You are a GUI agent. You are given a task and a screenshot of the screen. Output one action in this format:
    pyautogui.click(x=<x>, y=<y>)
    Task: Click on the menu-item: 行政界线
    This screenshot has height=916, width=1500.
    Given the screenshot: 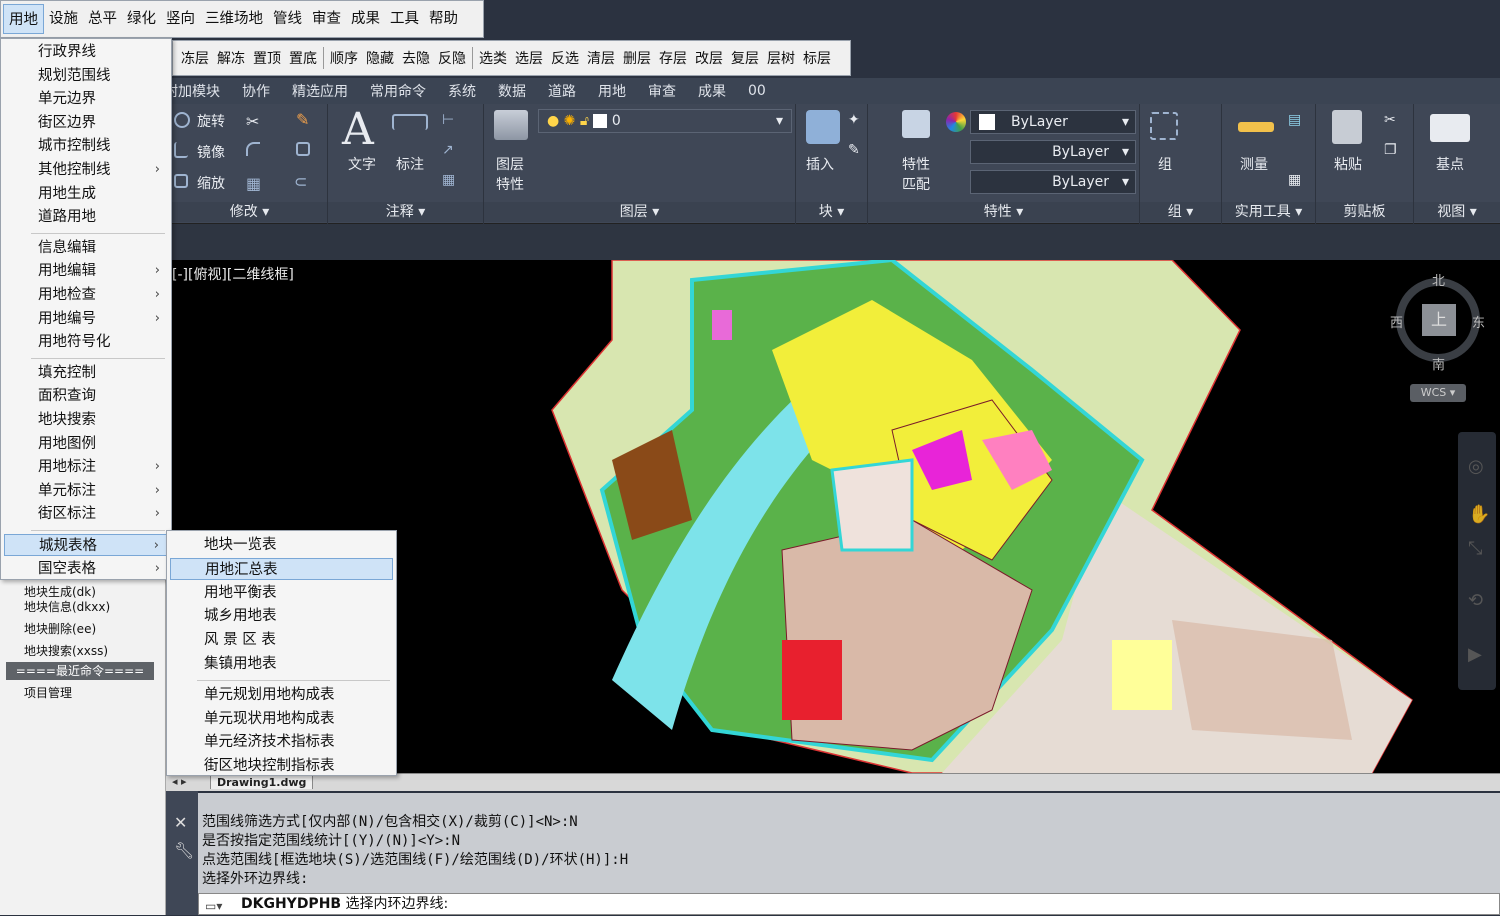 What is the action you would take?
    pyautogui.click(x=86, y=52)
    